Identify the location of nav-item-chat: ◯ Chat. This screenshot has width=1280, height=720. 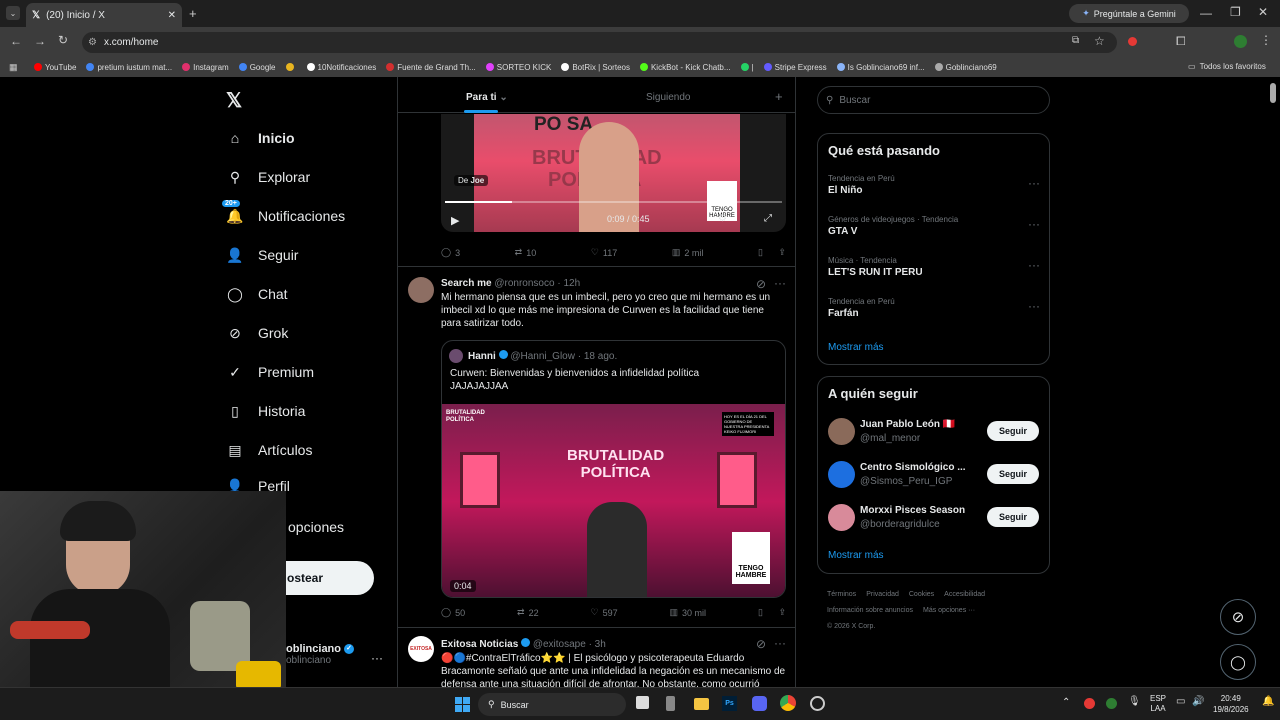
(256, 294).